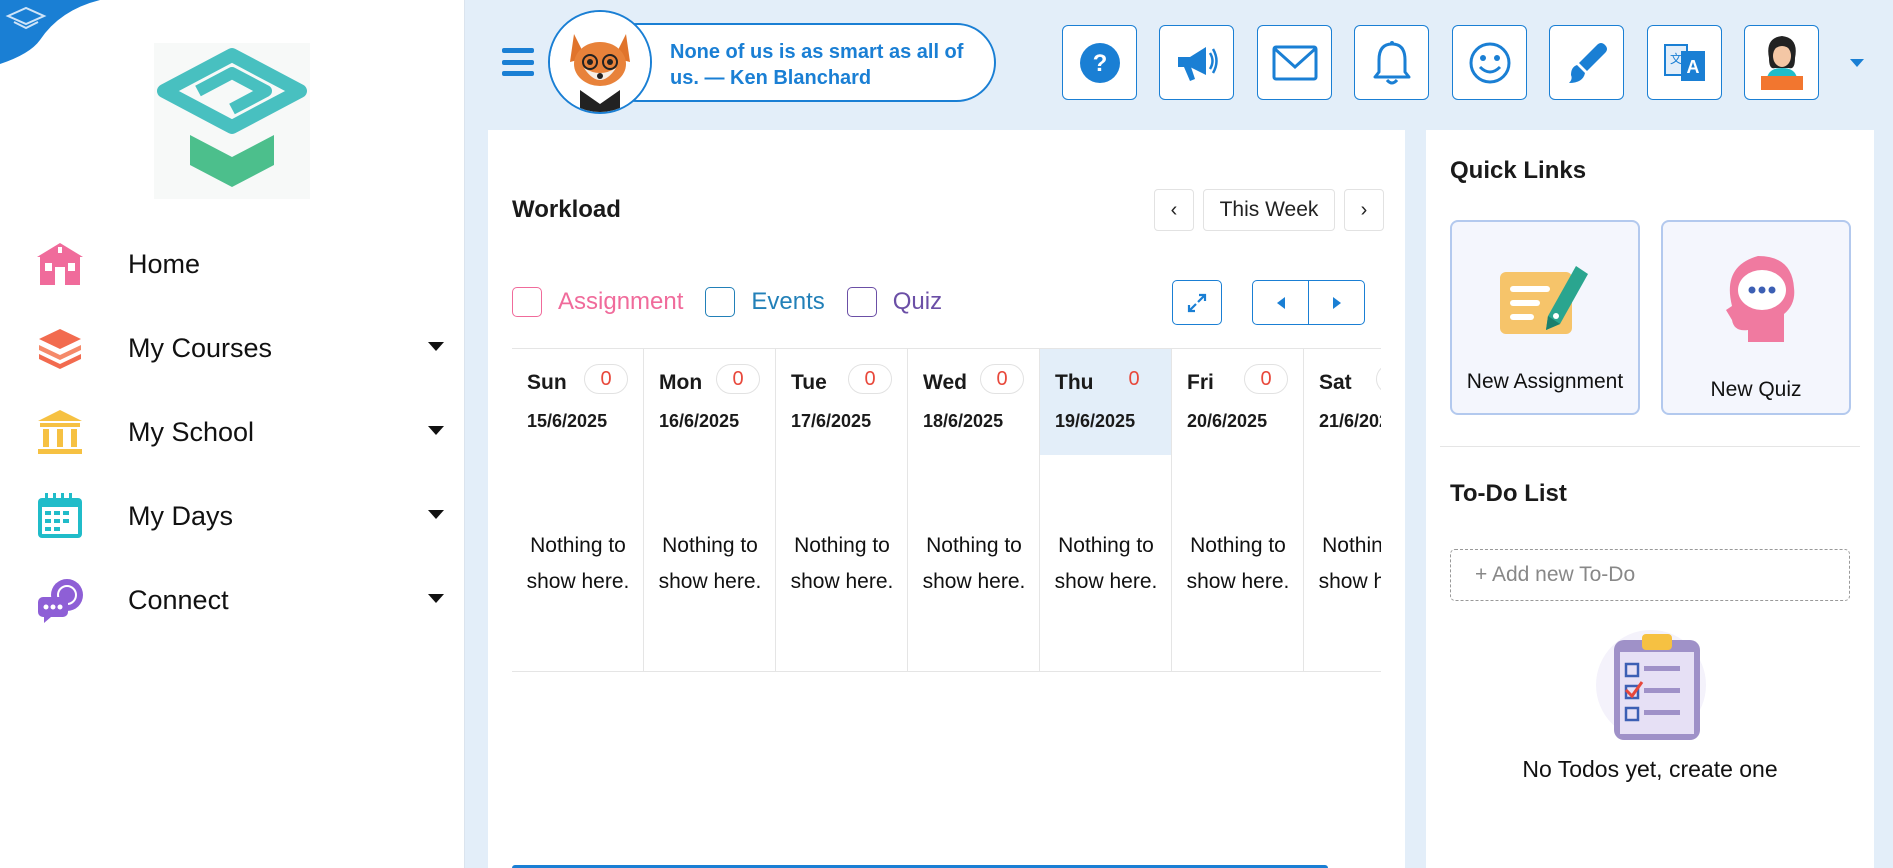 The image size is (1893, 868). Describe the element at coordinates (200, 347) in the screenshot. I see `sidebar-item-label: My Courses` at that location.